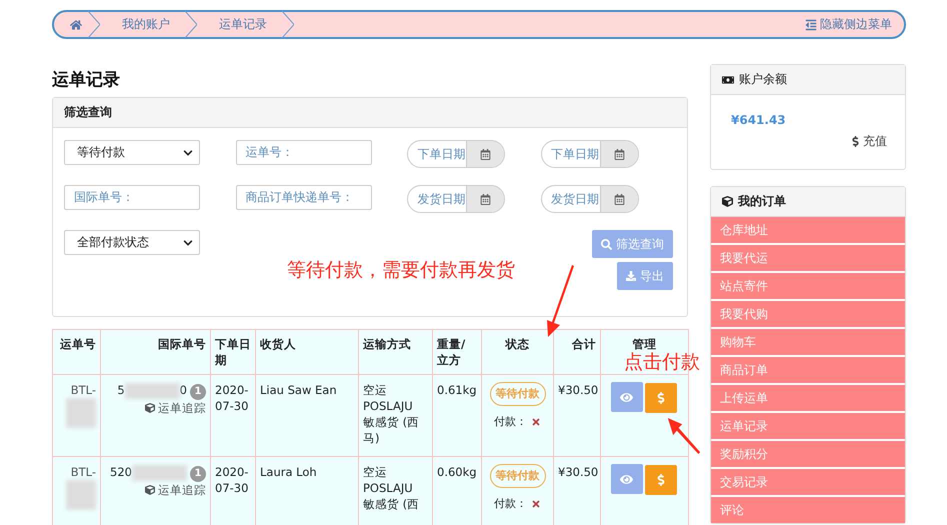 The width and height of the screenshot is (947, 525). What do you see at coordinates (142, 24) in the screenshot?
I see `breadcrumb-link: 我的账户` at bounding box center [142, 24].